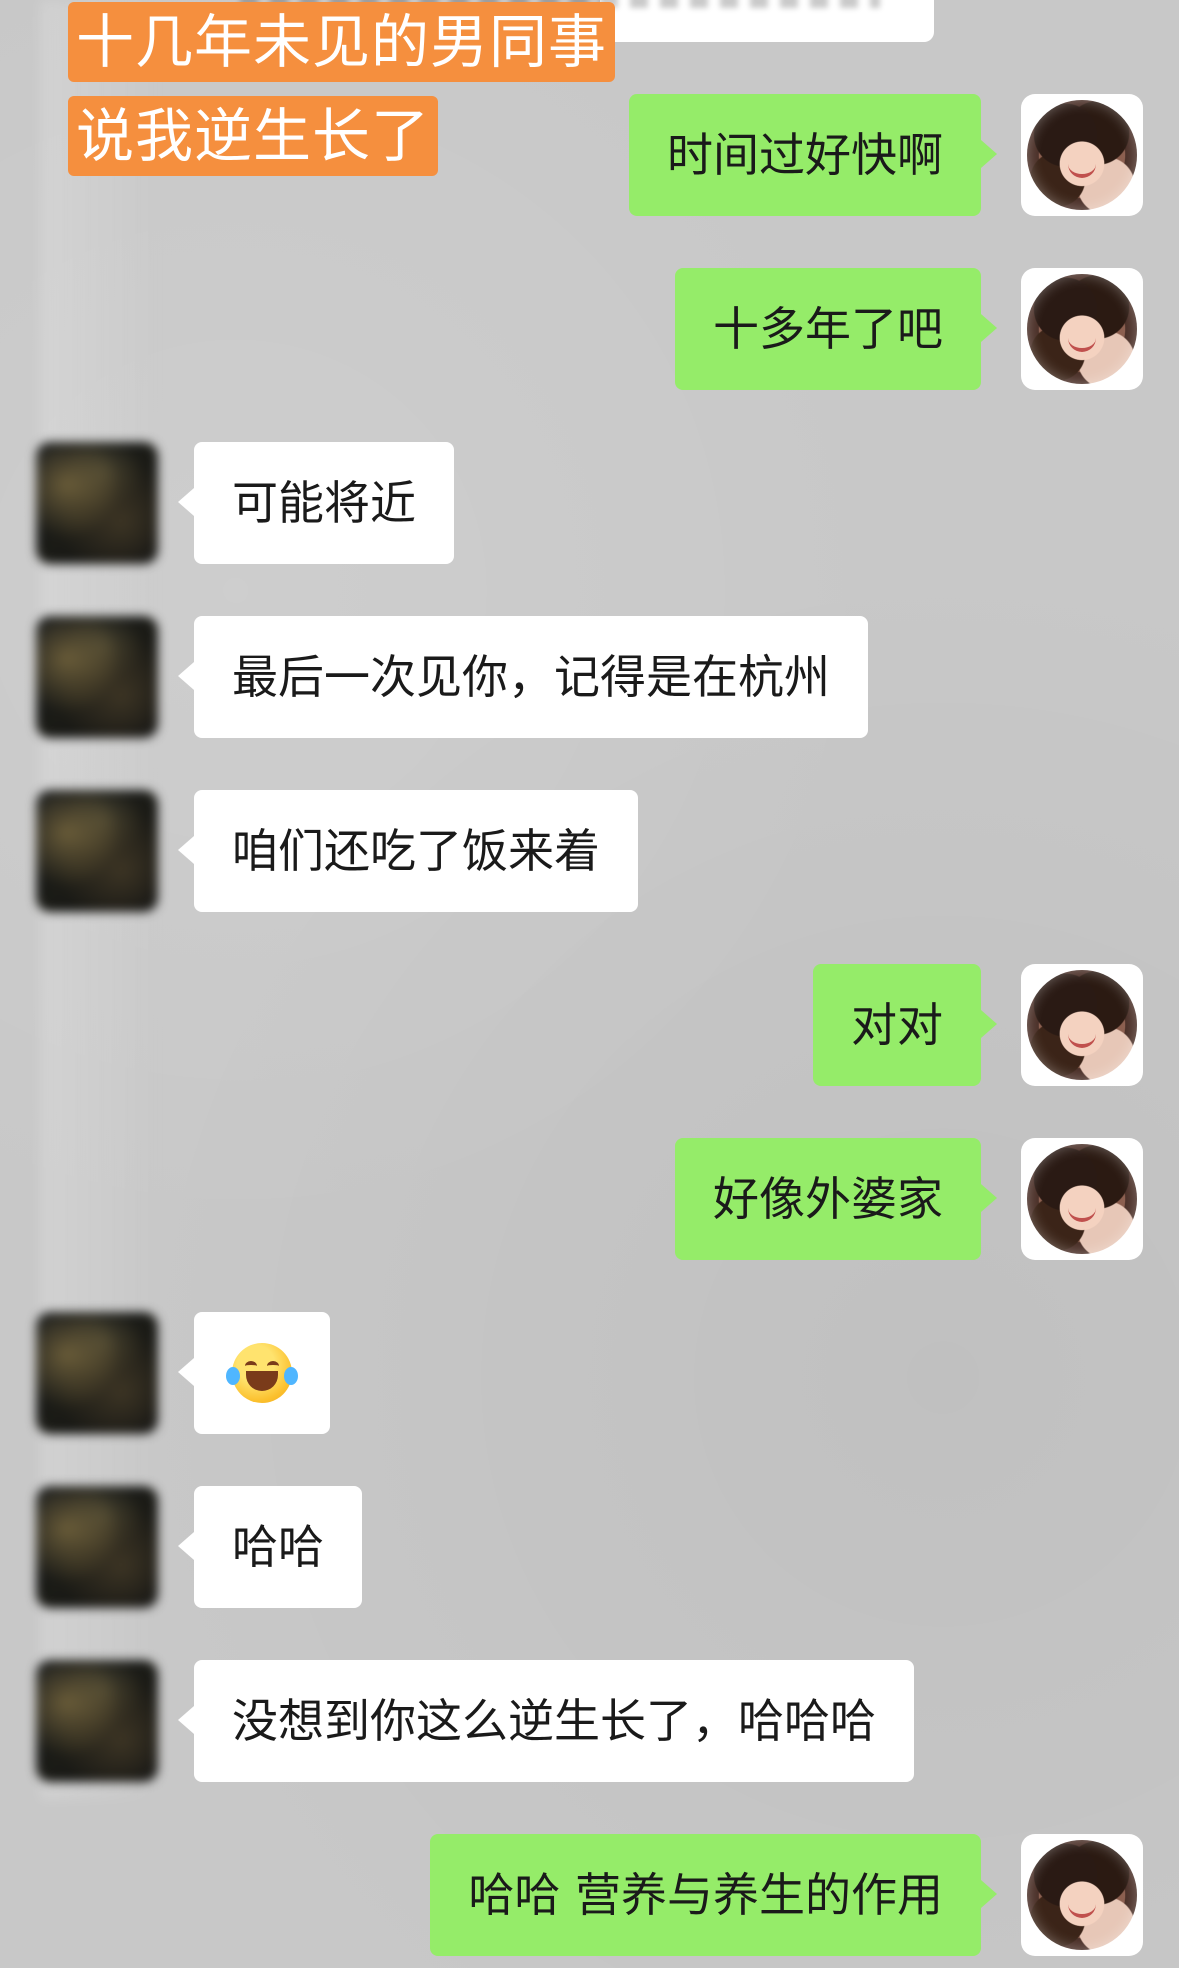 The width and height of the screenshot is (1179, 1968). Describe the element at coordinates (589, 1547) in the screenshot. I see `message-row: 哈哈` at that location.